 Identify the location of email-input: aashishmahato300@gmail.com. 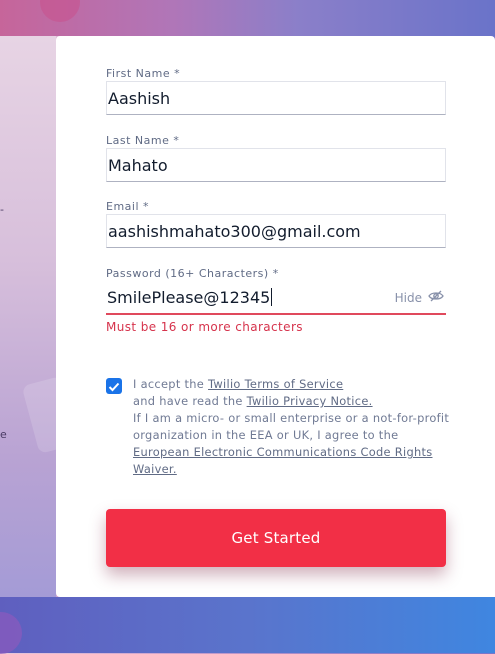
(276, 231).